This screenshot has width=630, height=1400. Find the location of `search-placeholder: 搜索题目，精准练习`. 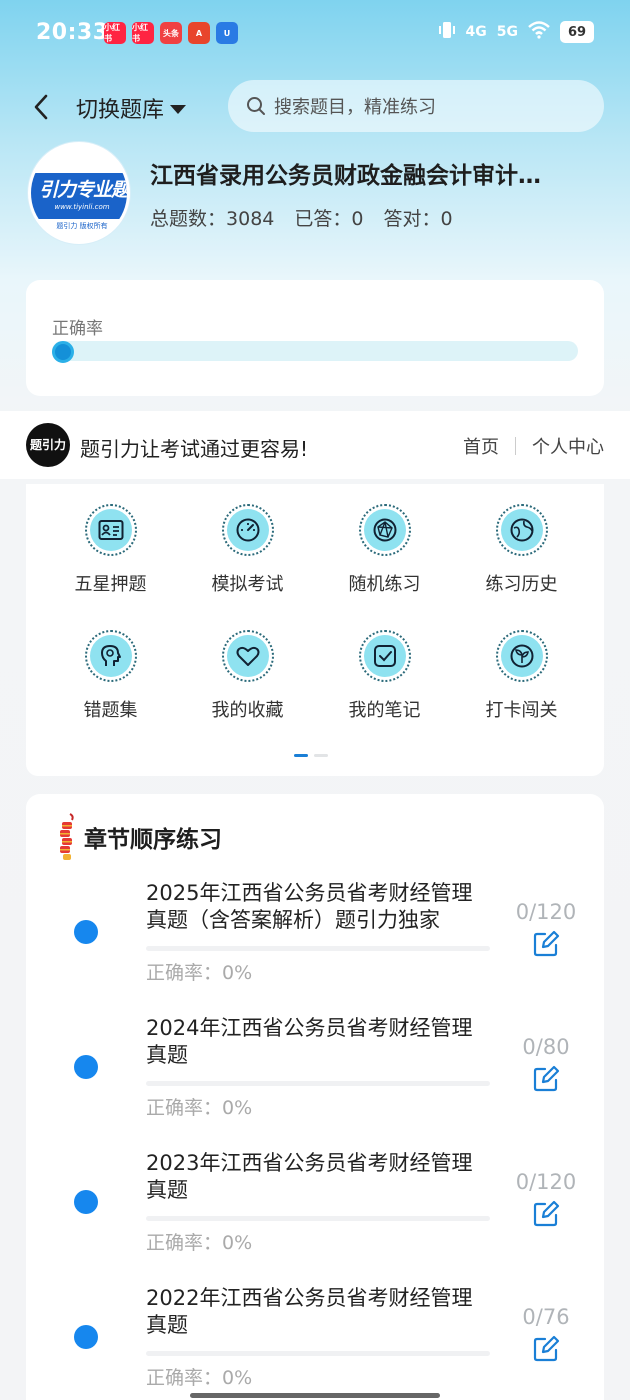

search-placeholder: 搜索题目，精准练习 is located at coordinates (355, 107).